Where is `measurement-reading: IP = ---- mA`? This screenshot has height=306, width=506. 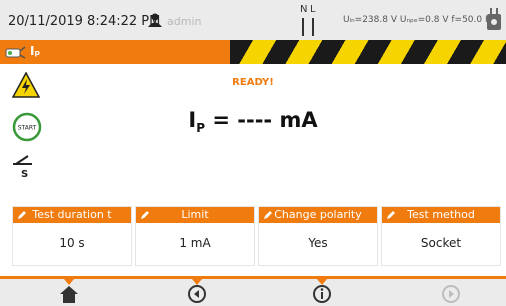
measurement-reading: IP = ---- mA is located at coordinates (253, 121).